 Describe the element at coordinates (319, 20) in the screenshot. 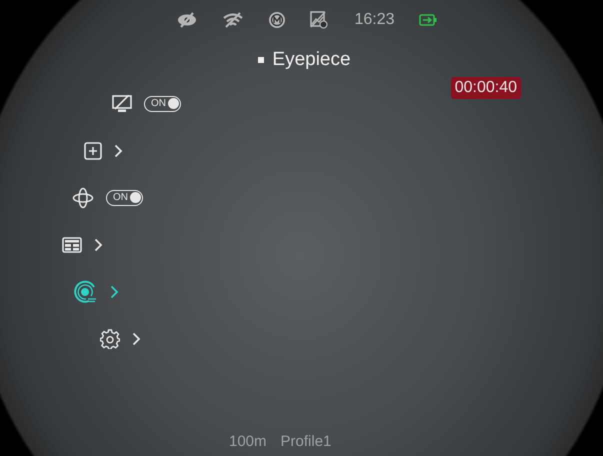

I see `image-timer-icon` at that location.